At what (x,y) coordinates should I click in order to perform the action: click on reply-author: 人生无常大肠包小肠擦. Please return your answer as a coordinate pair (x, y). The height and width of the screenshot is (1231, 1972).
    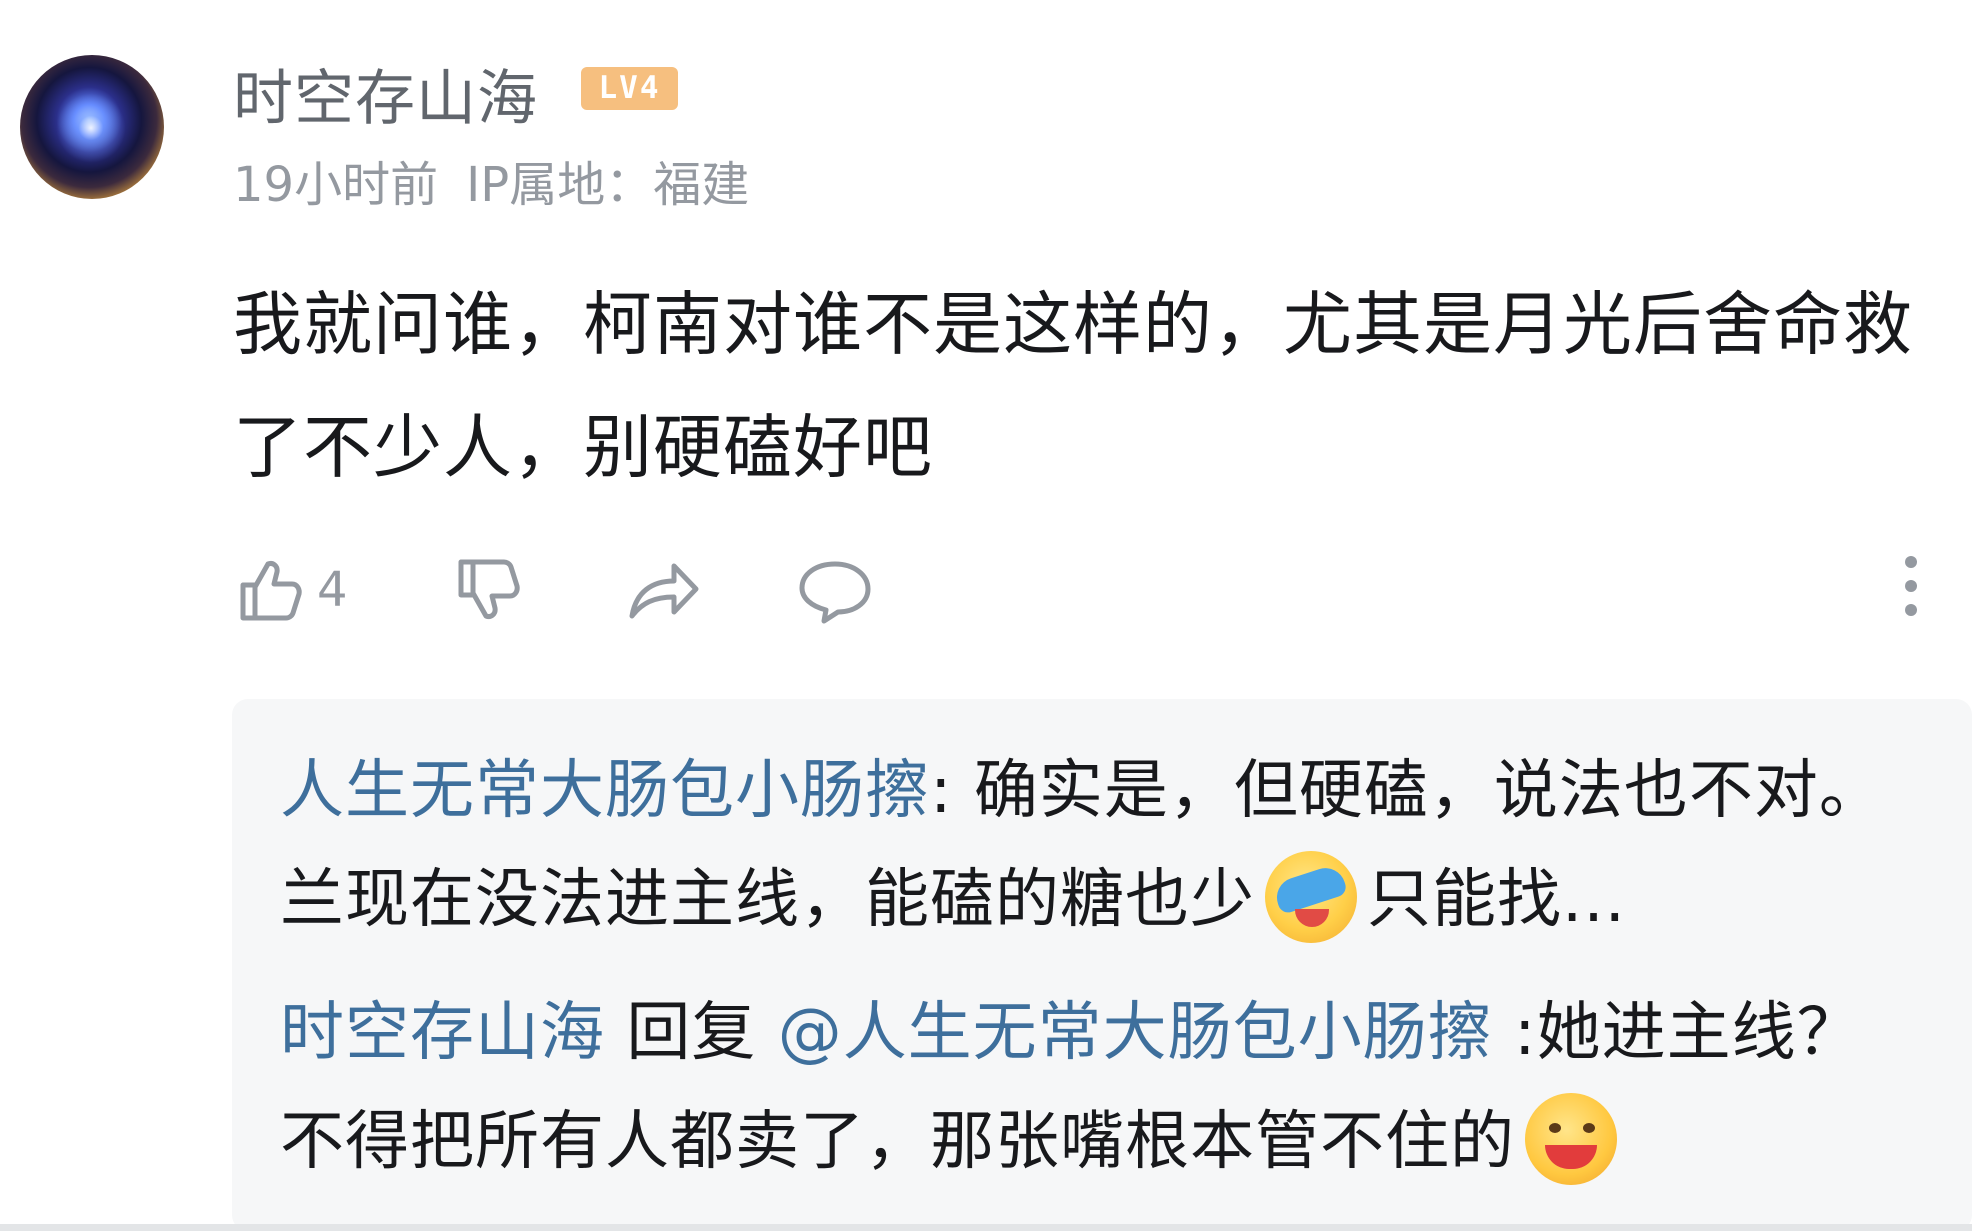
    Looking at the image, I should click on (605, 791).